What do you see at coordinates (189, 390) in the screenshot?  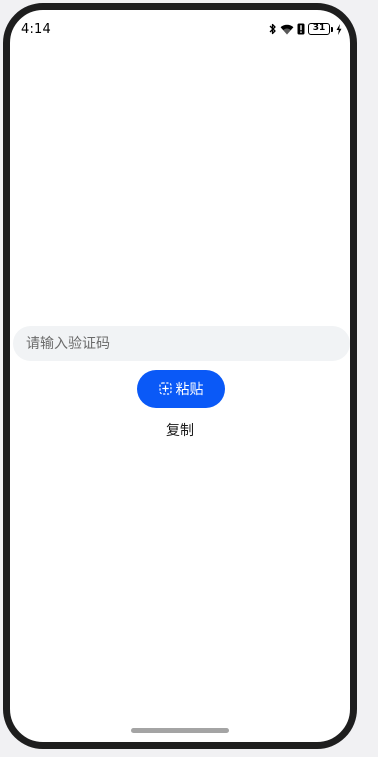 I see `paste-button-label: 粘贴` at bounding box center [189, 390].